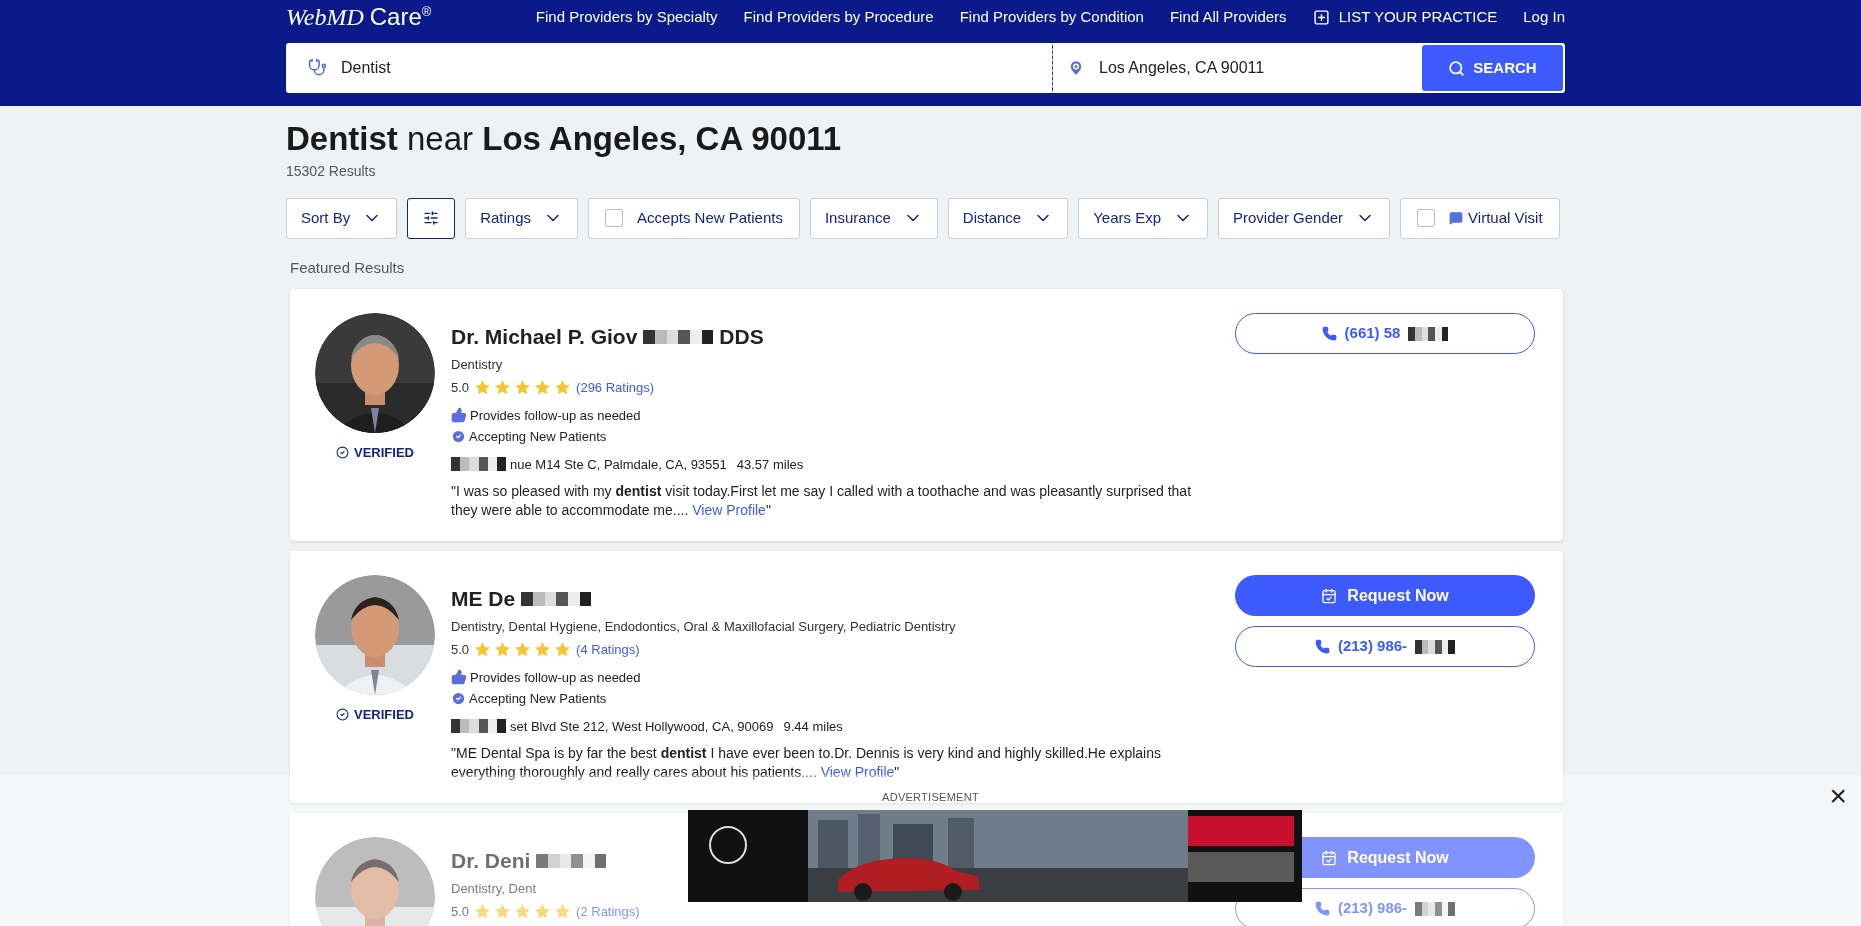  I want to click on address: set Blvd Ste 212, West Hollywood, CA, 90069, so click(642, 726).